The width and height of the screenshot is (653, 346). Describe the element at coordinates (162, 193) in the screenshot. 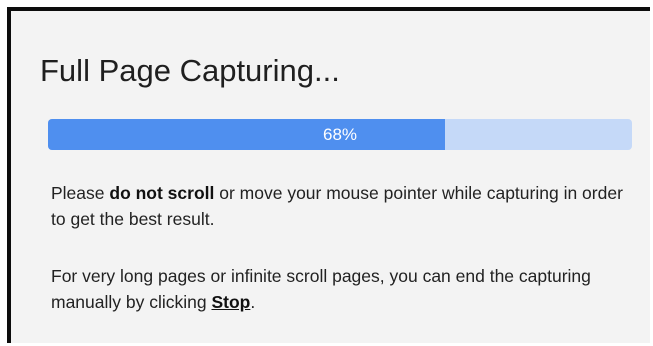

I see `instruction-emphasis: do not scroll` at that location.